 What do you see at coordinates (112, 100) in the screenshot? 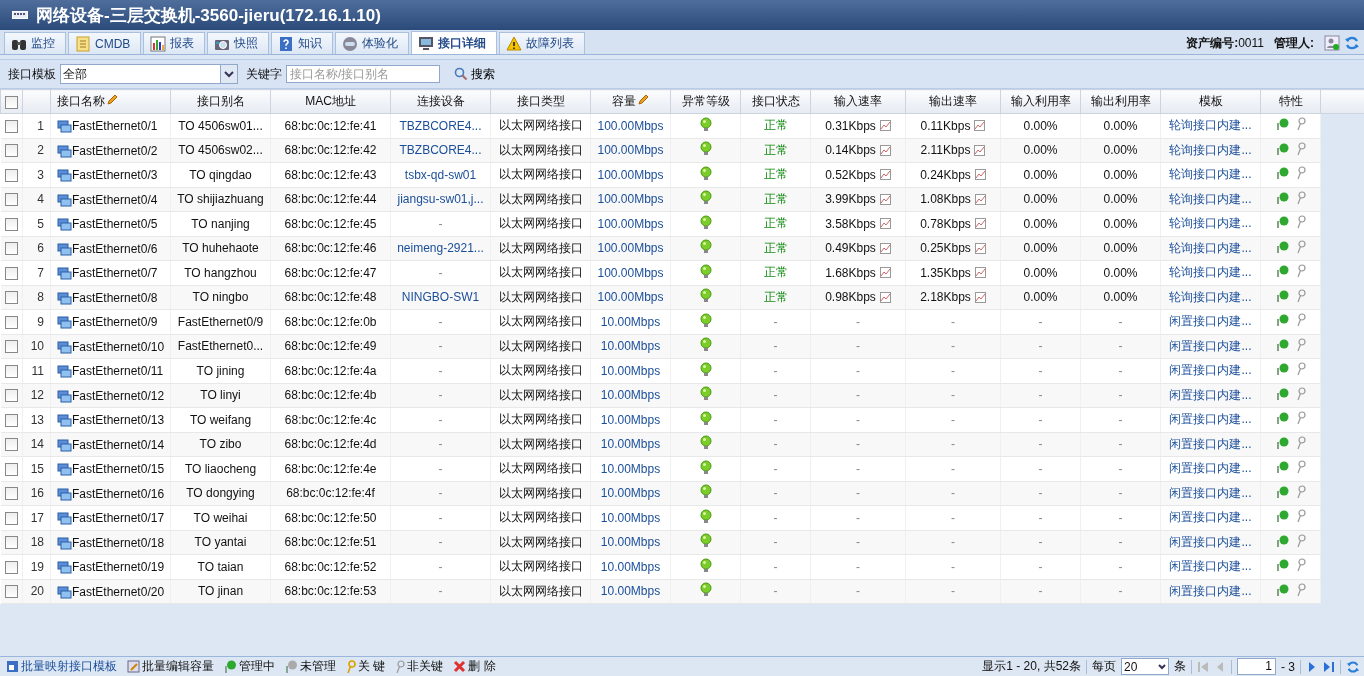
I see `pencil-icon` at bounding box center [112, 100].